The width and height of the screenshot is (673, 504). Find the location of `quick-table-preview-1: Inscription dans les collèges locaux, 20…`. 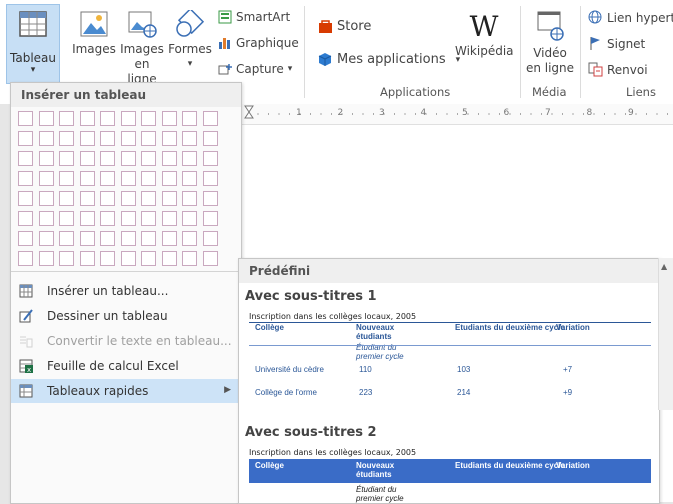

quick-table-preview-1: Inscription dans les collèges locaux, 20… is located at coordinates (449, 363).